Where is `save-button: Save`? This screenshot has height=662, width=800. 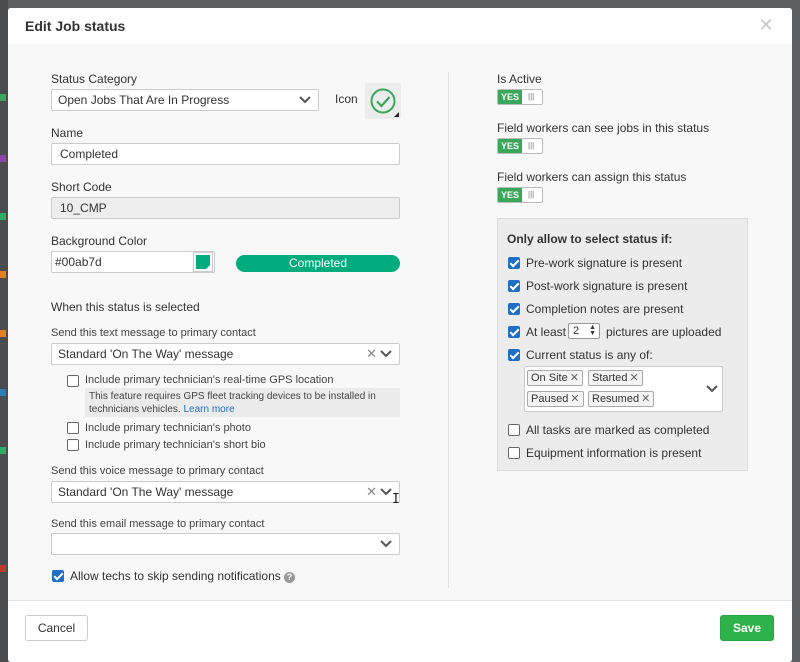
save-button: Save is located at coordinates (747, 628).